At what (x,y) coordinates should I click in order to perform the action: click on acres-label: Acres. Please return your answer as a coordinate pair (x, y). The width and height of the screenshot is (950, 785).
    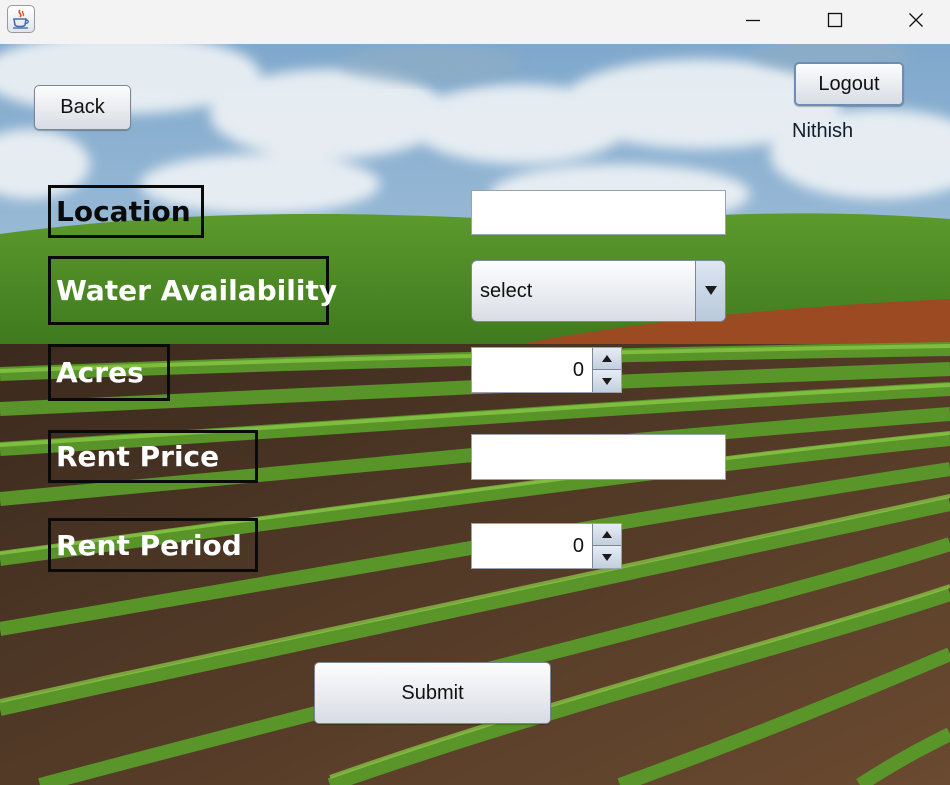
    Looking at the image, I should click on (109, 372).